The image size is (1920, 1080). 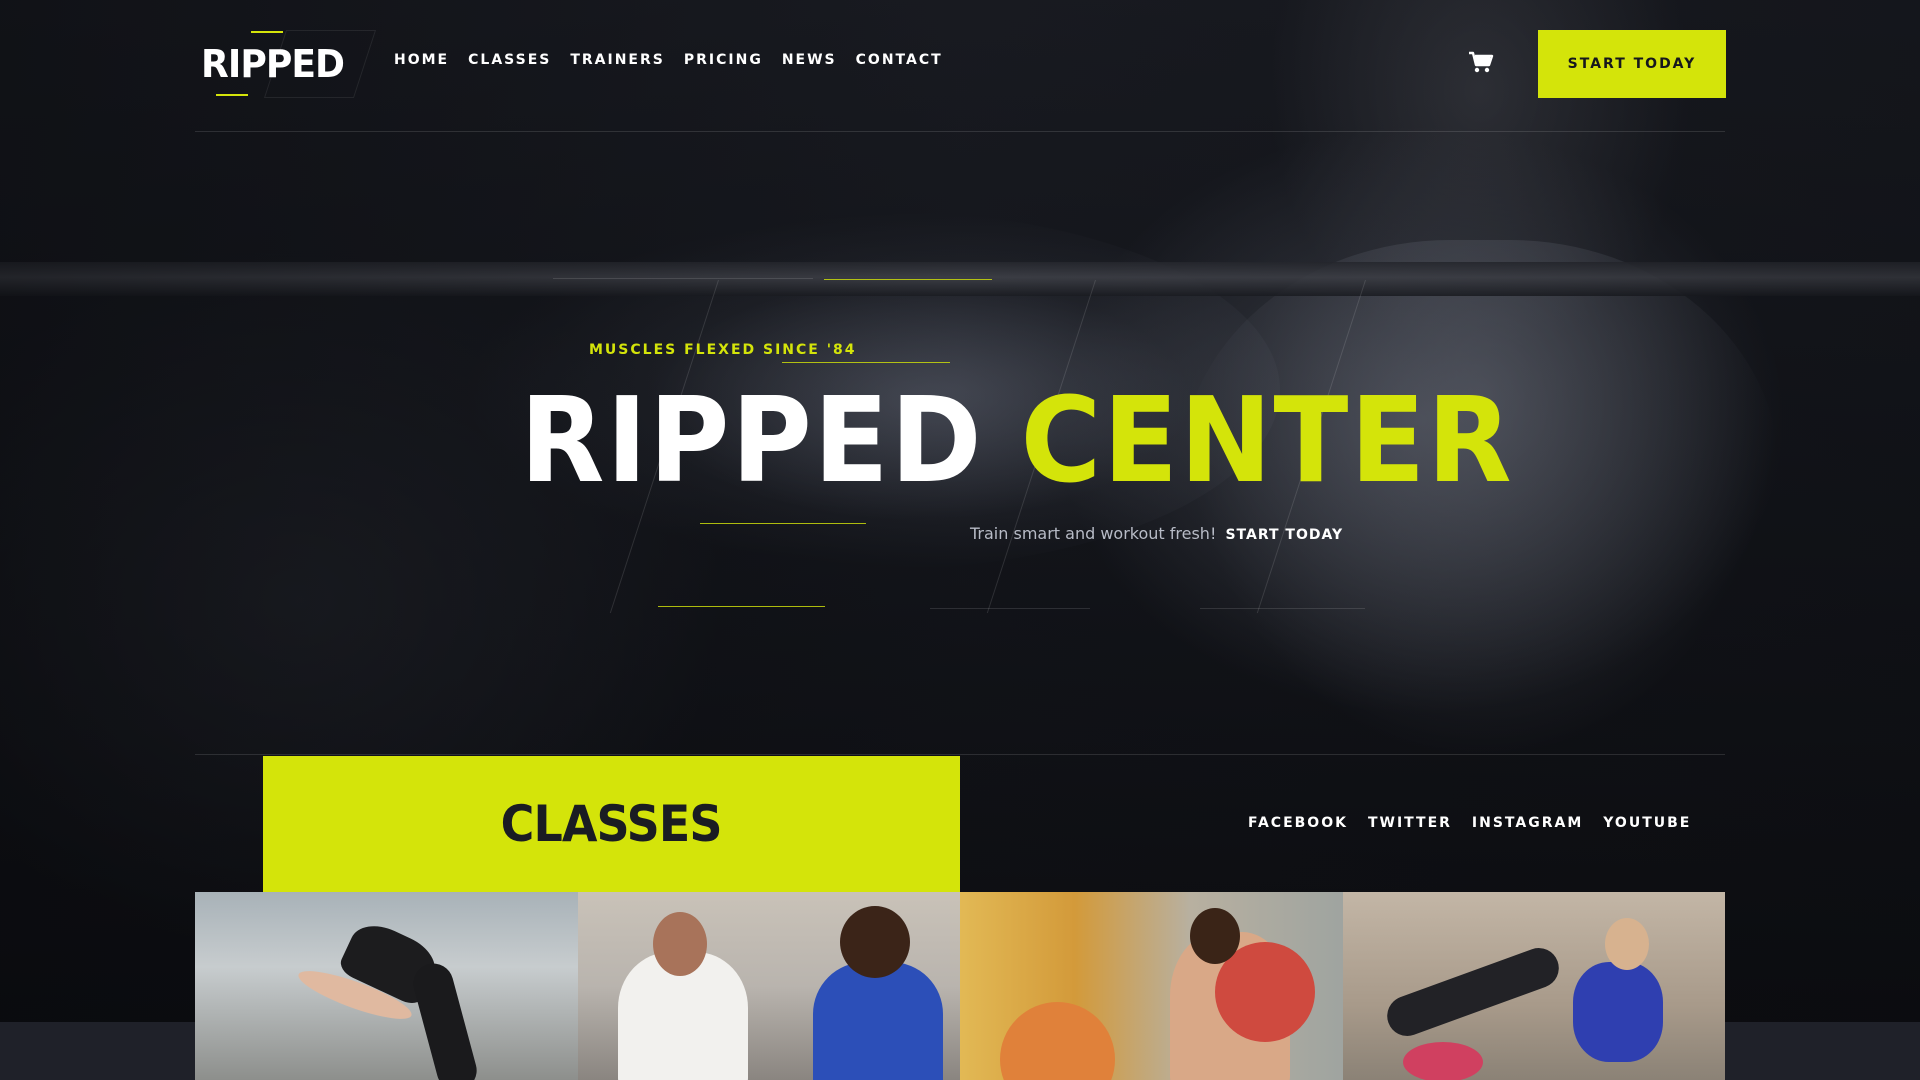 What do you see at coordinates (1093, 533) in the screenshot?
I see `hero-tagline-text: Train smart and workout fresh!` at bounding box center [1093, 533].